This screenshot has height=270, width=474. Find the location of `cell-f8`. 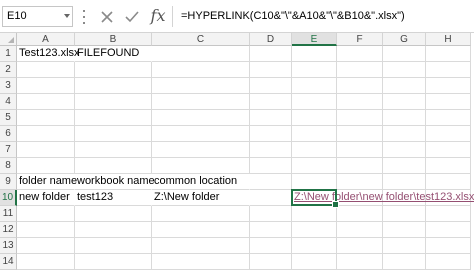

cell-f8 is located at coordinates (360, 166).